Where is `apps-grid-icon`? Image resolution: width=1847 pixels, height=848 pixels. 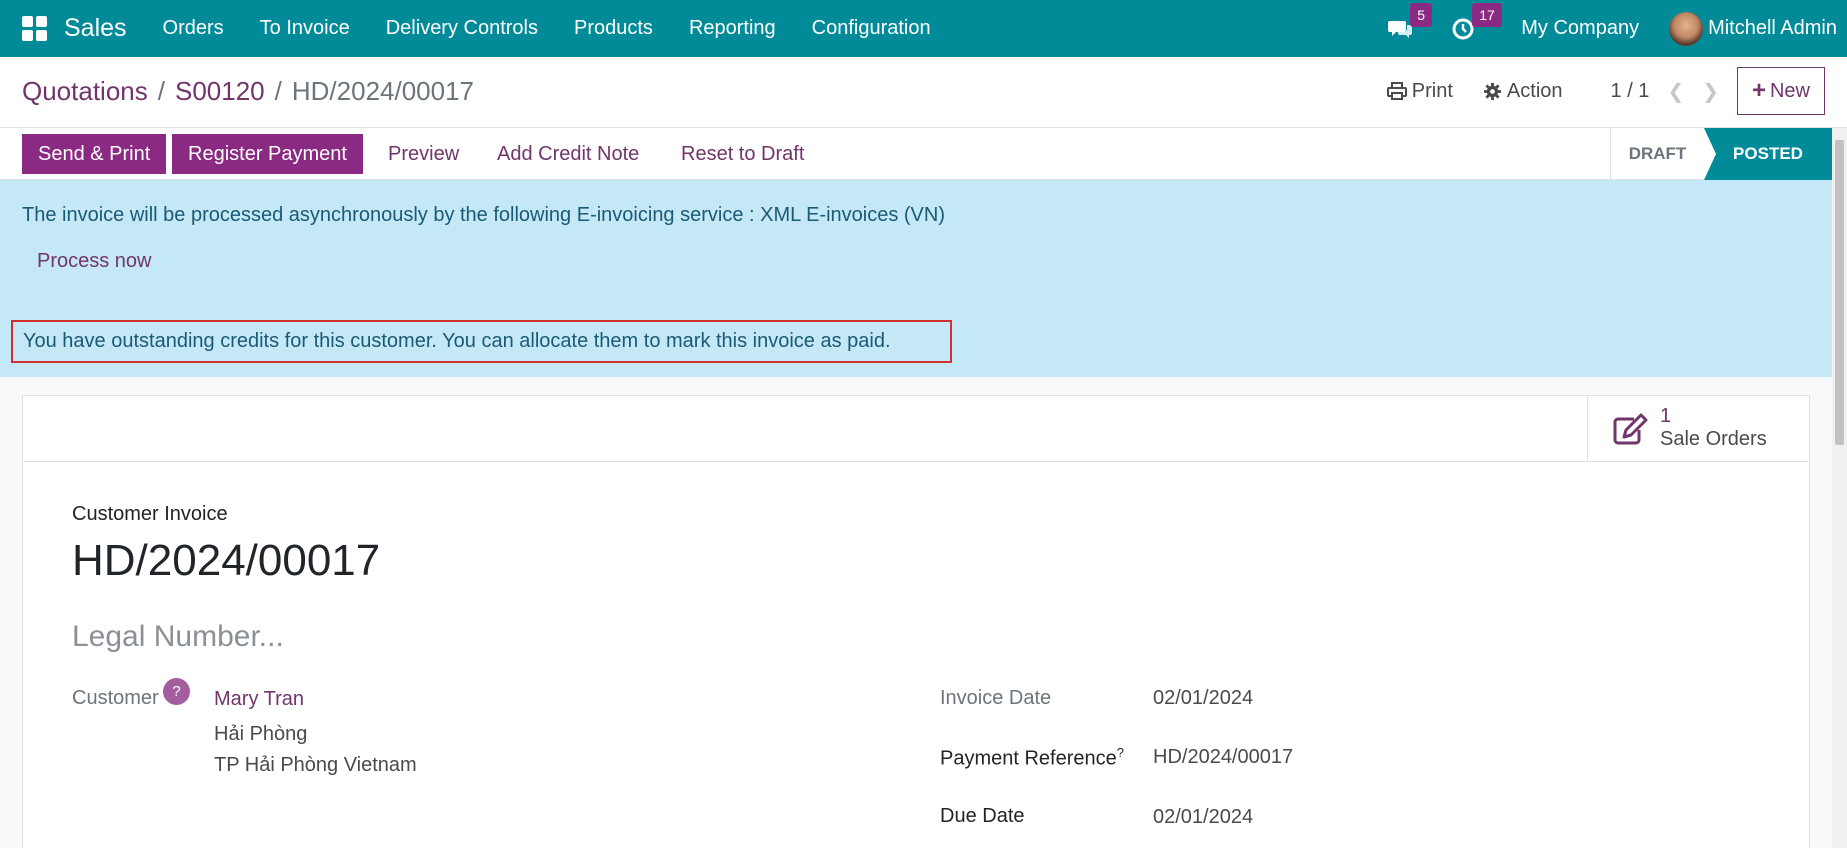
apps-grid-icon is located at coordinates (34, 28).